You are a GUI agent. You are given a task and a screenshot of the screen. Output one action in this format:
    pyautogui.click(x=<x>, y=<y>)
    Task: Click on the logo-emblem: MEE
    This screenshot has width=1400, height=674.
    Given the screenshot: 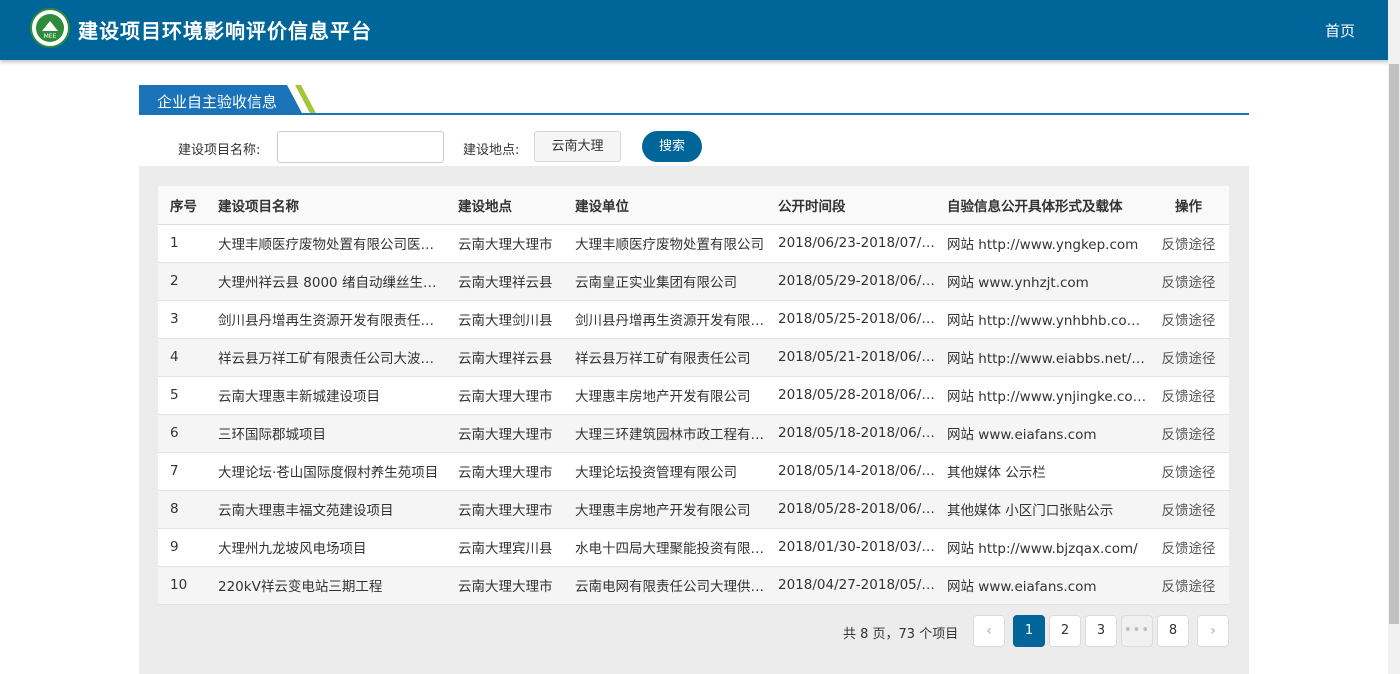 What is the action you would take?
    pyautogui.click(x=50, y=28)
    